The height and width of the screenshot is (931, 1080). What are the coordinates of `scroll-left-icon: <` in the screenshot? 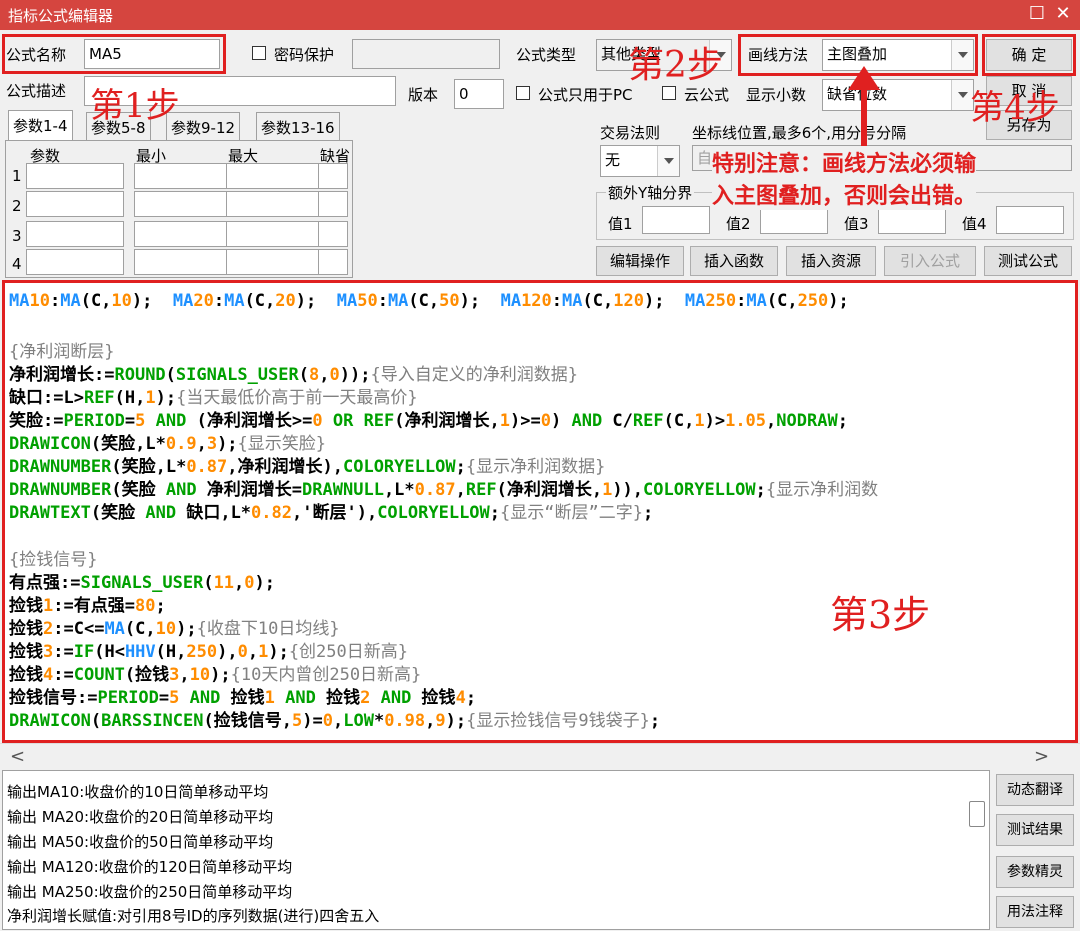 It's located at (17, 756).